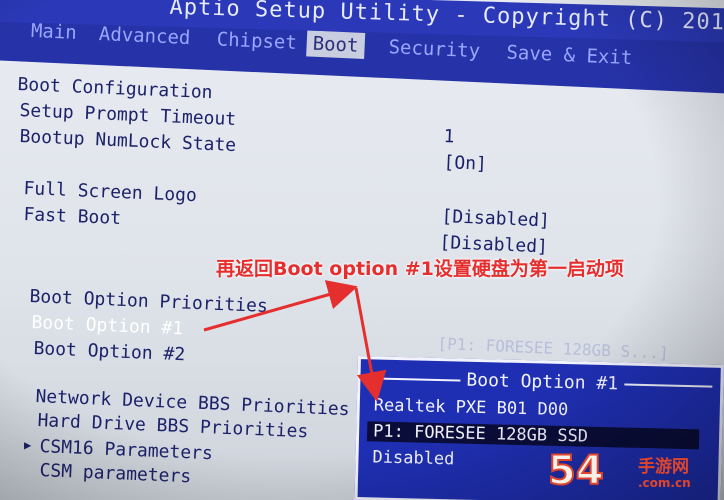  I want to click on watermark-logo-number: 54, so click(576, 471).